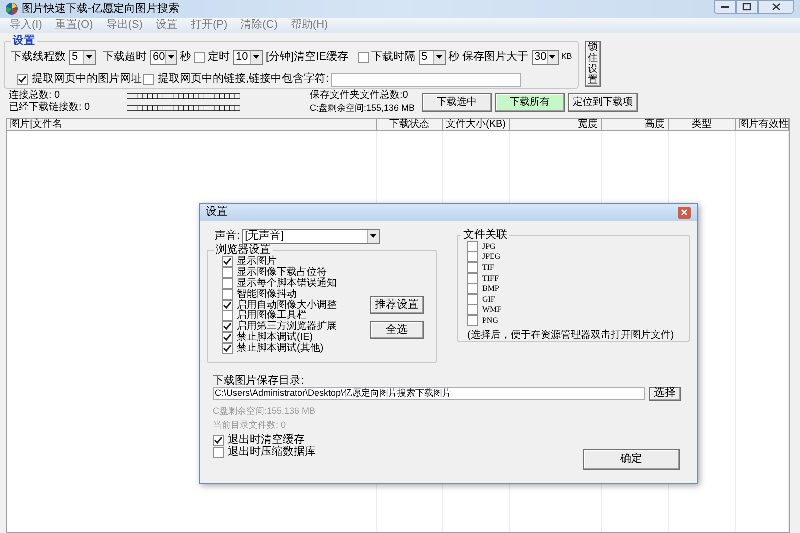 This screenshot has width=800, height=533. What do you see at coordinates (394, 57) in the screenshot?
I see `field-label: 下载时隔` at bounding box center [394, 57].